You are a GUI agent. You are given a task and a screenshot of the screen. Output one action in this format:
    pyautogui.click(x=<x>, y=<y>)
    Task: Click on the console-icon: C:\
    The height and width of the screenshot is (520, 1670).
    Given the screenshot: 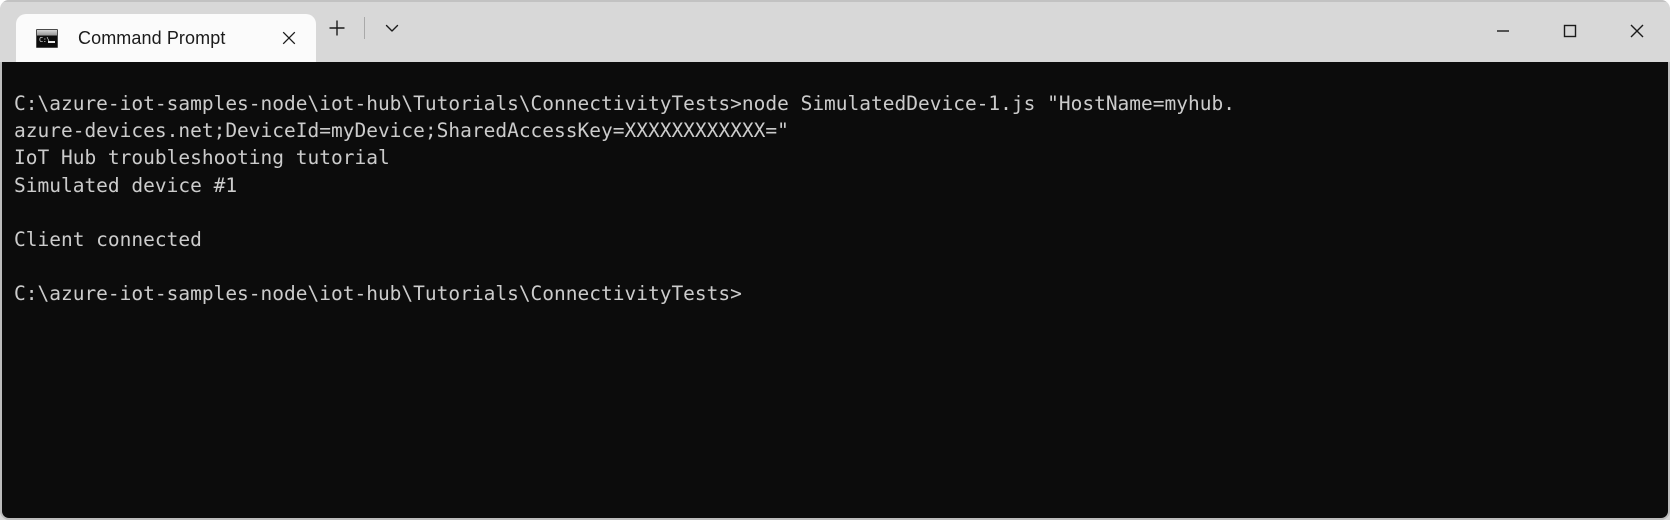 What is the action you would take?
    pyautogui.click(x=47, y=38)
    